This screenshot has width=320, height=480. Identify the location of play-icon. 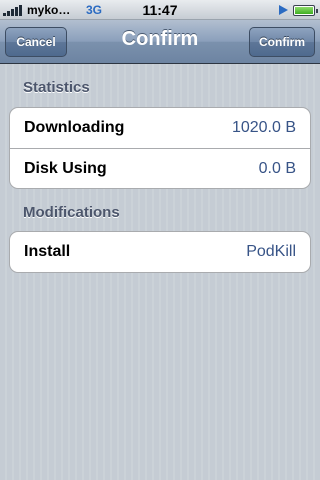
(283, 10).